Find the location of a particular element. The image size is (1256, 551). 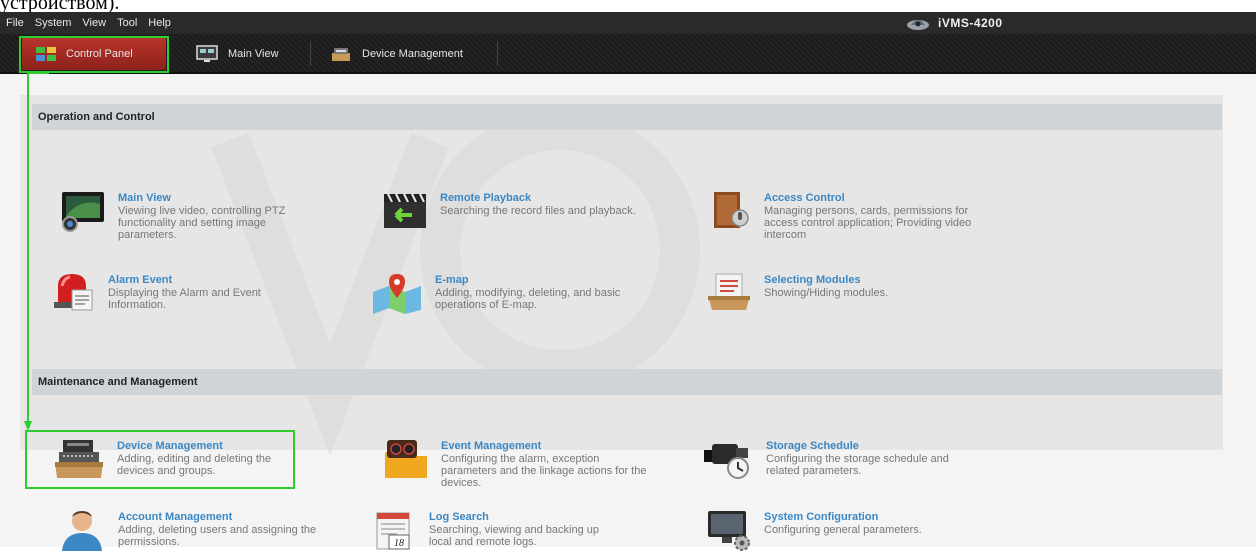

highlight-device-management is located at coordinates (160, 459).